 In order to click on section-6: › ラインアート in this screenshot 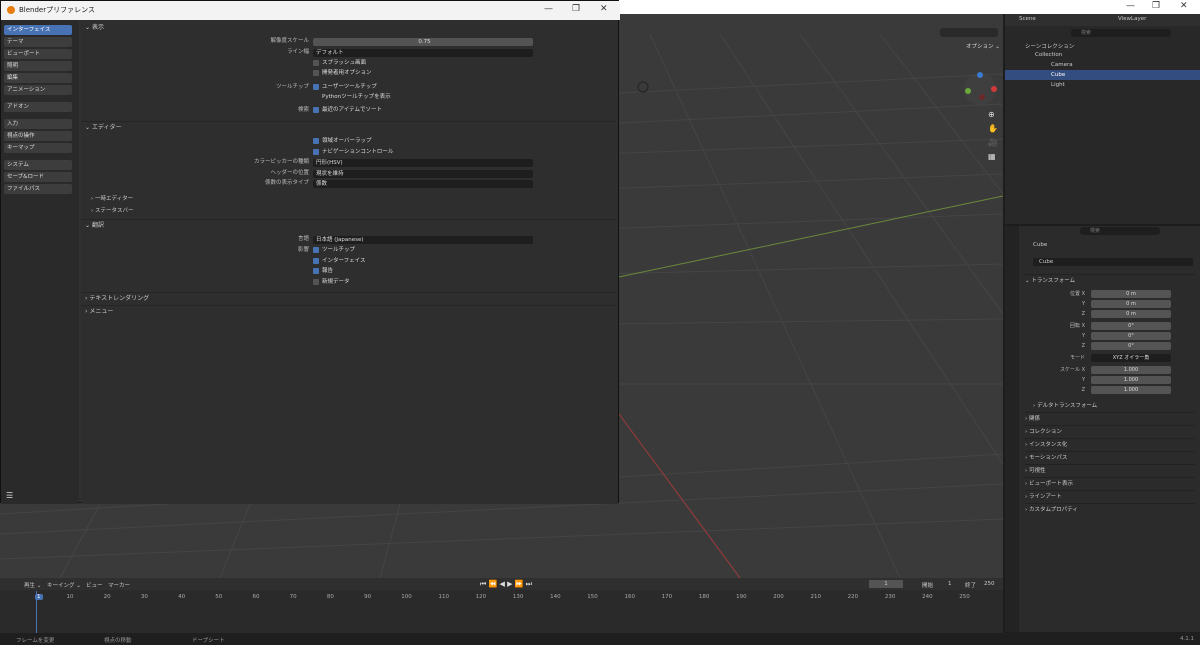, I will do `click(1110, 496)`.